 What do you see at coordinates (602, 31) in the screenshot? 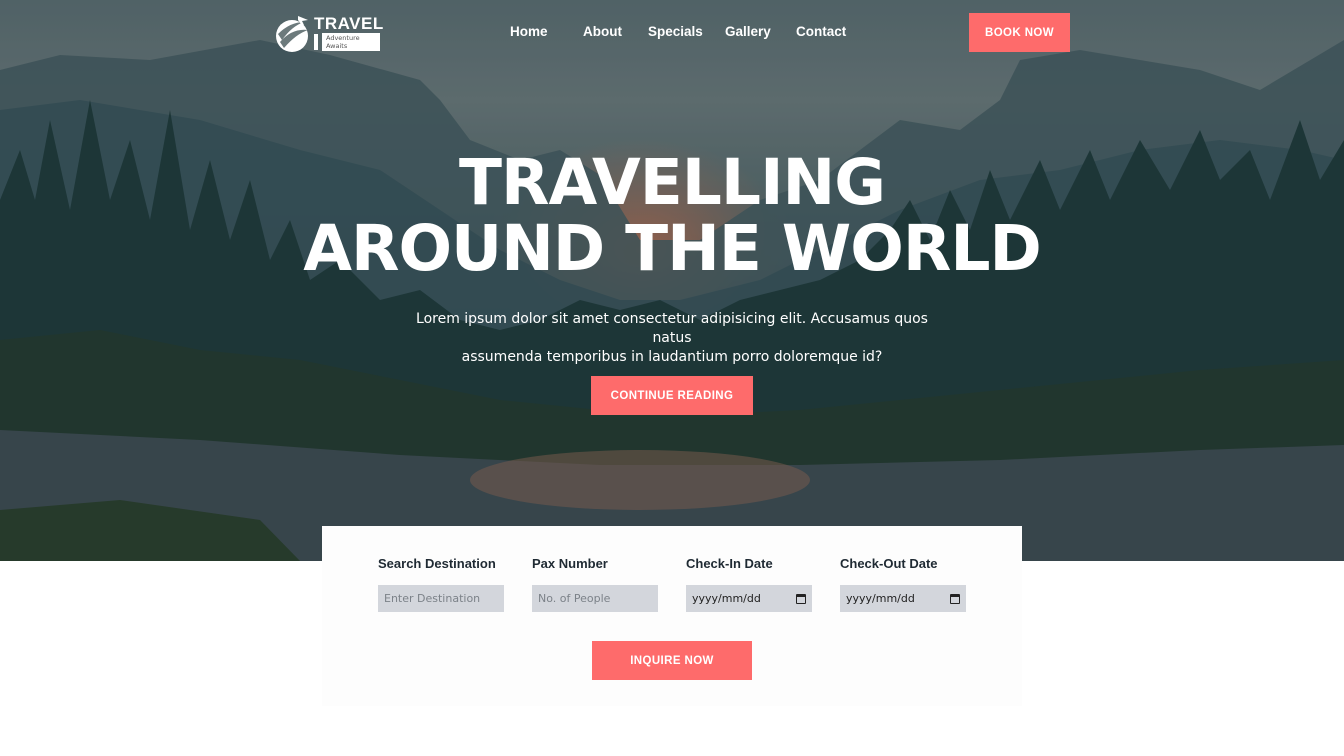
I see `nav-about: About` at bounding box center [602, 31].